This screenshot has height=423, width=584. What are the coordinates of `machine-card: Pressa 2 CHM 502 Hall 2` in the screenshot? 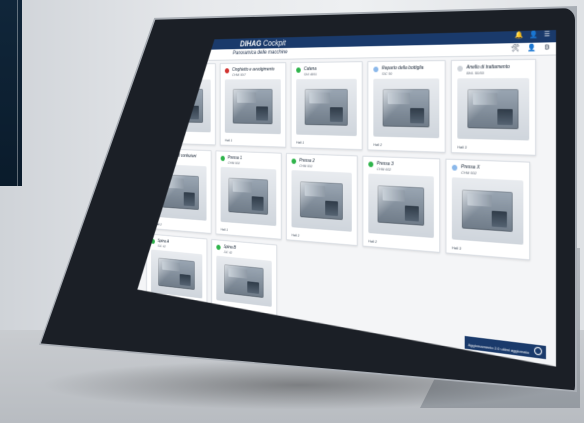 It's located at (321, 199).